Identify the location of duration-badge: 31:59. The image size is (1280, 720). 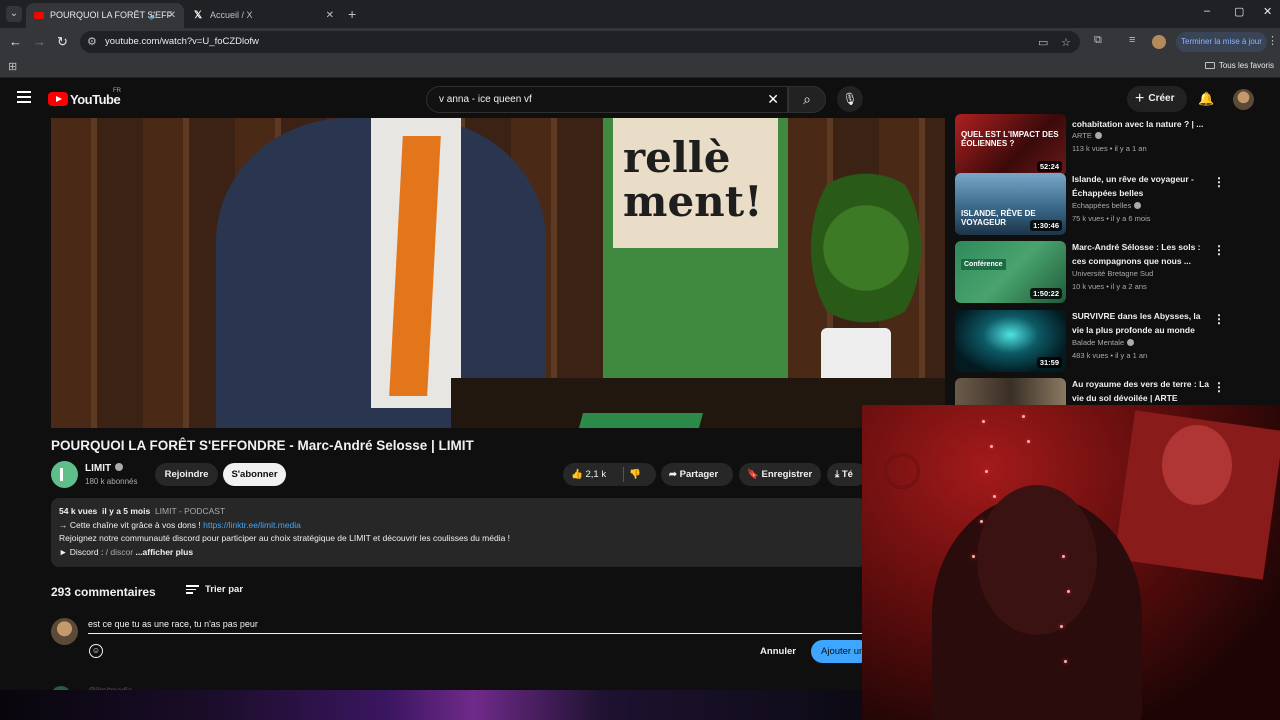
(1049, 362).